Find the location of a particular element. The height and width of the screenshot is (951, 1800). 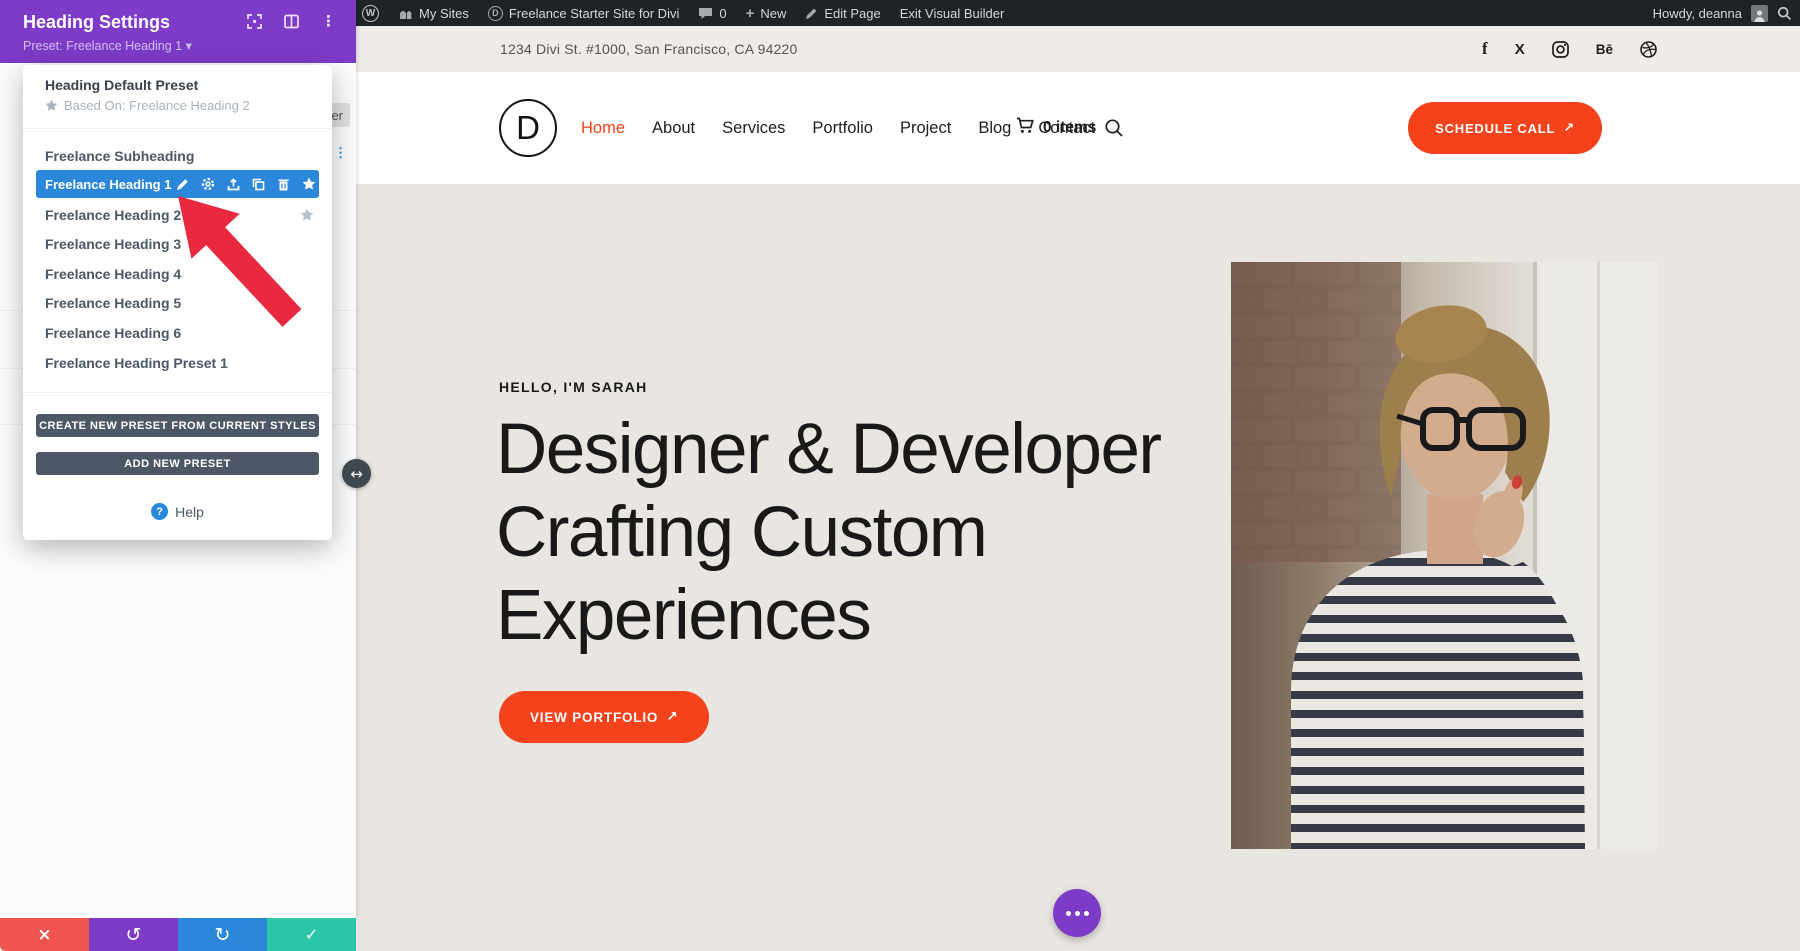

delete-preset-icon is located at coordinates (283, 184).